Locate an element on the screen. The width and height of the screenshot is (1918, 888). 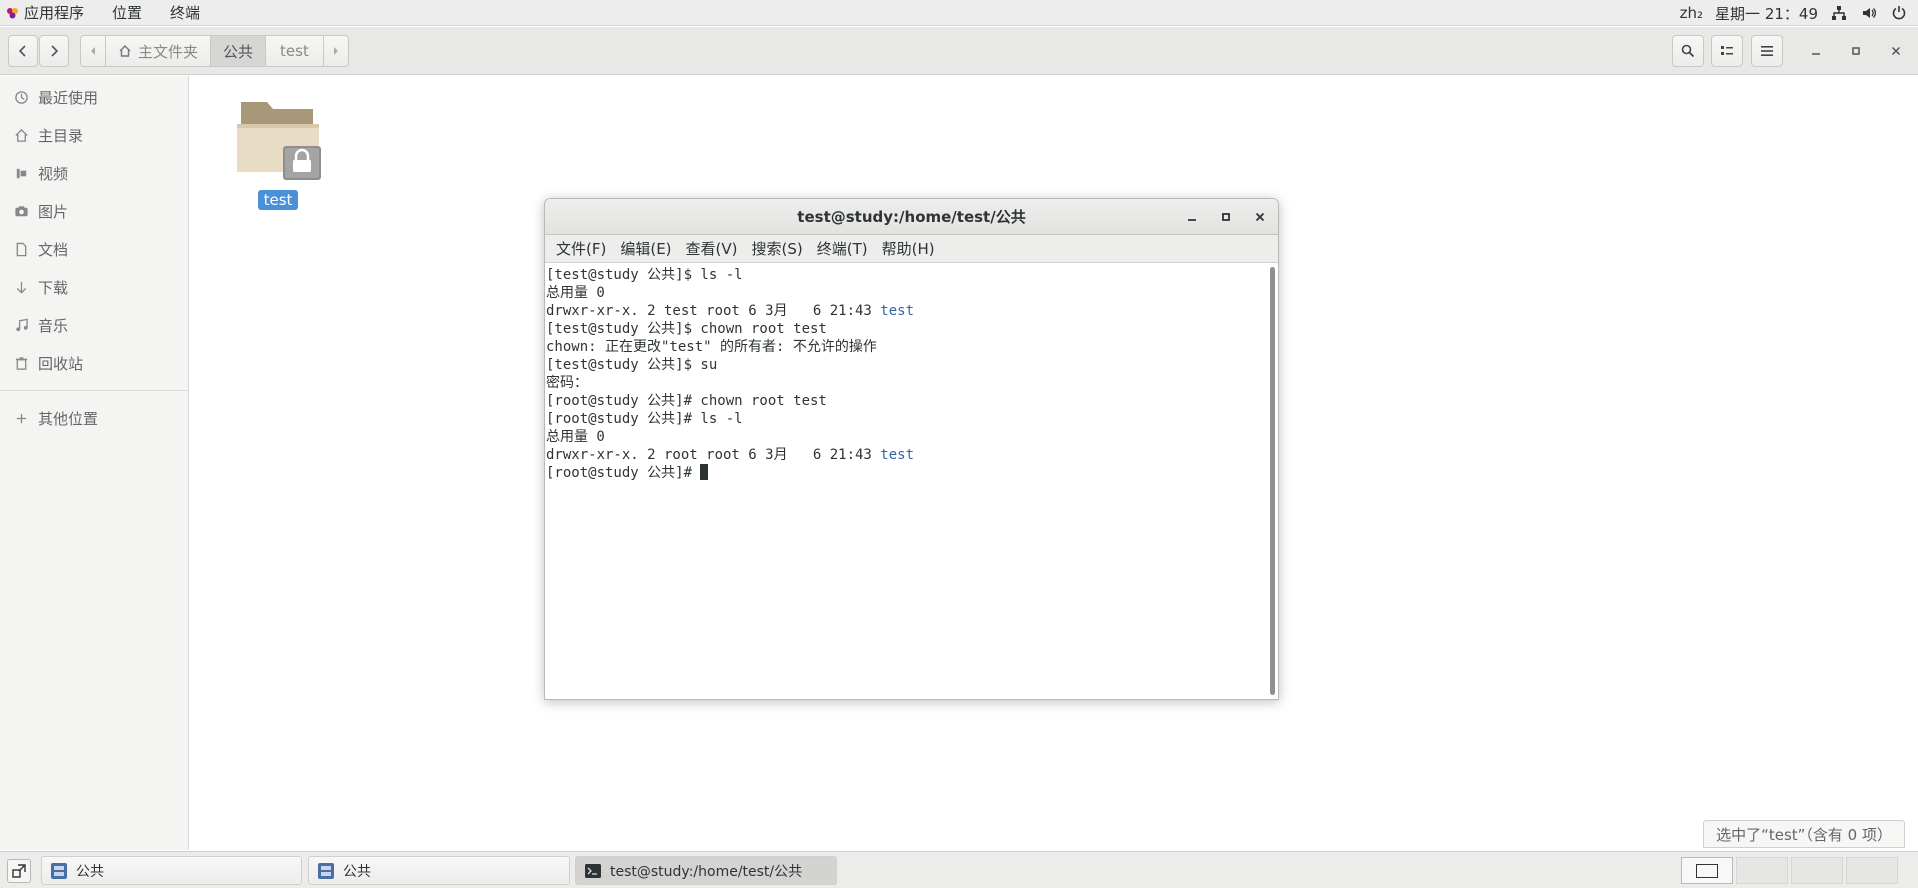
terminal-menu-terminal: 终端(T) is located at coordinates (842, 248).